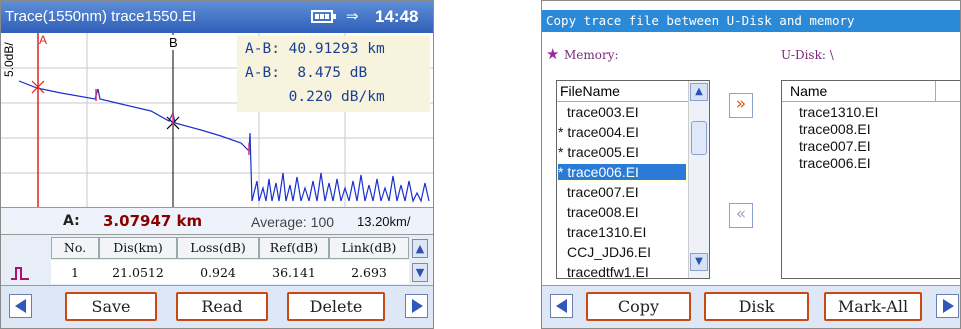 The width and height of the screenshot is (961, 329). What do you see at coordinates (306, 73) in the screenshot?
I see `loss-ab: A-B: 8.475 dB` at bounding box center [306, 73].